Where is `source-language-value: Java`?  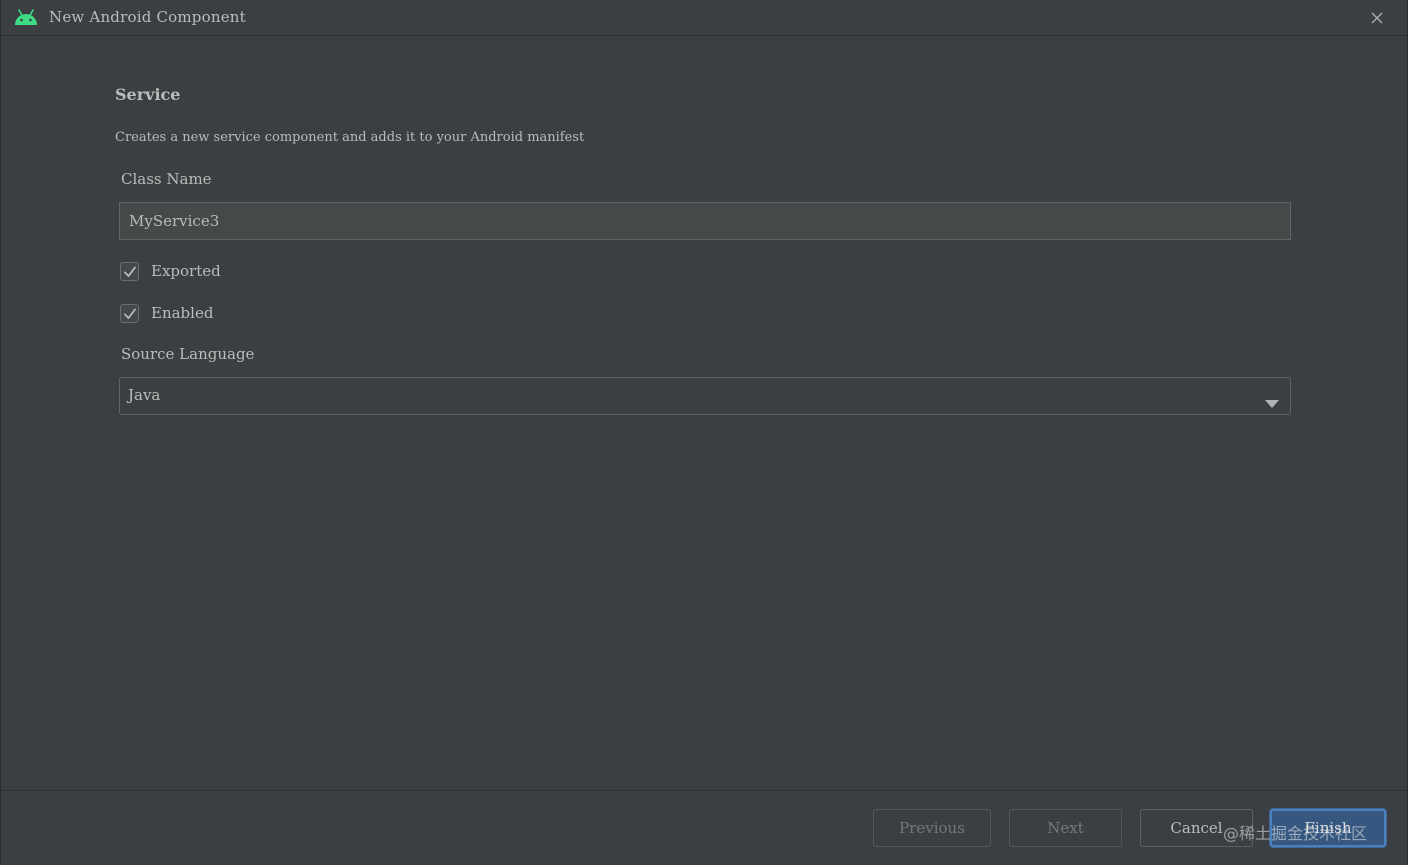
source-language-value: Java is located at coordinates (144, 395).